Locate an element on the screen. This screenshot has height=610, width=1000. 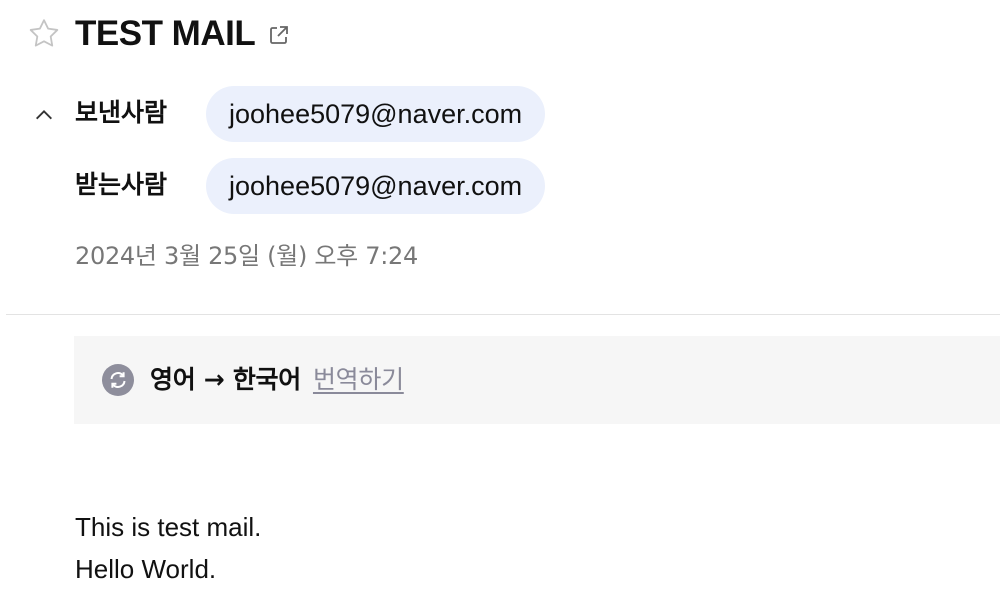
sender-label: 보낸사람 is located at coordinates (121, 112).